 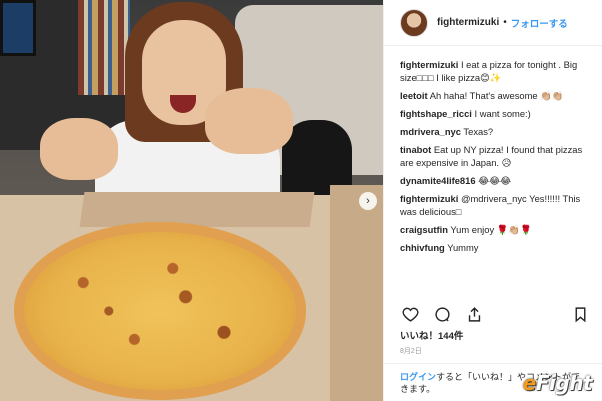 What do you see at coordinates (249, 121) in the screenshot?
I see `person-right-hand` at bounding box center [249, 121].